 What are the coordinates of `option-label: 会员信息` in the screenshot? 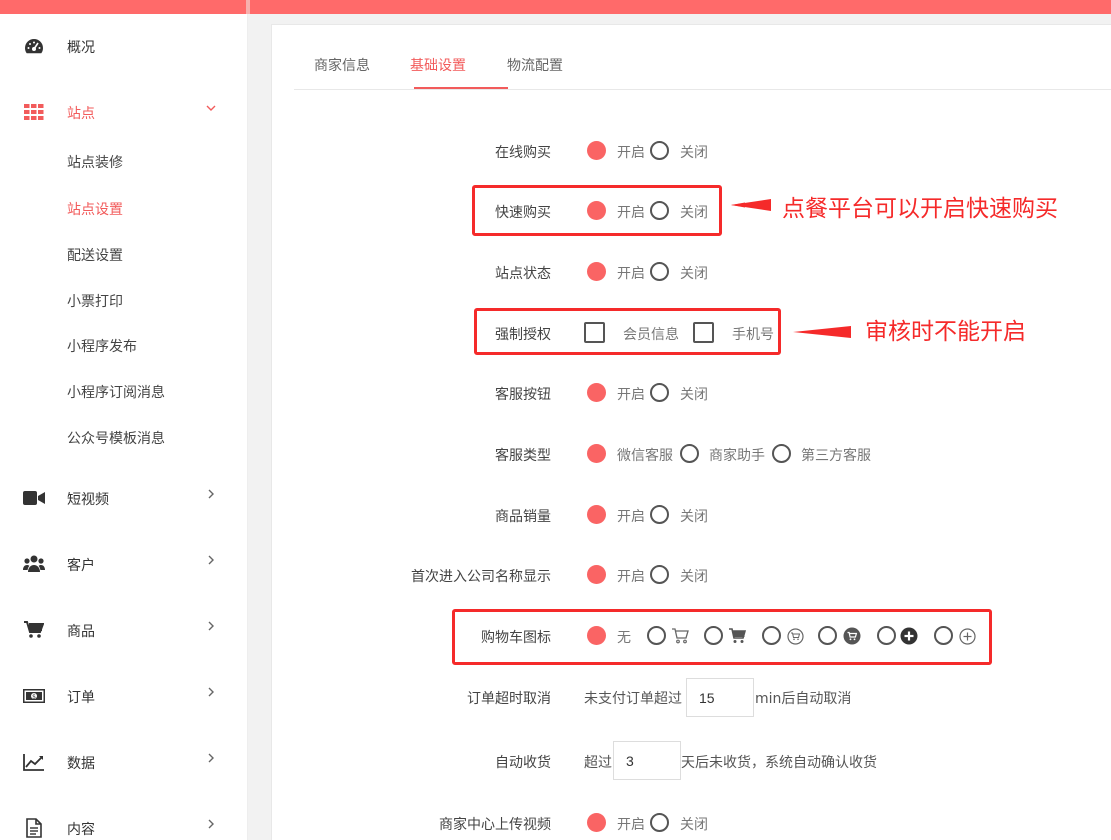 It's located at (651, 335).